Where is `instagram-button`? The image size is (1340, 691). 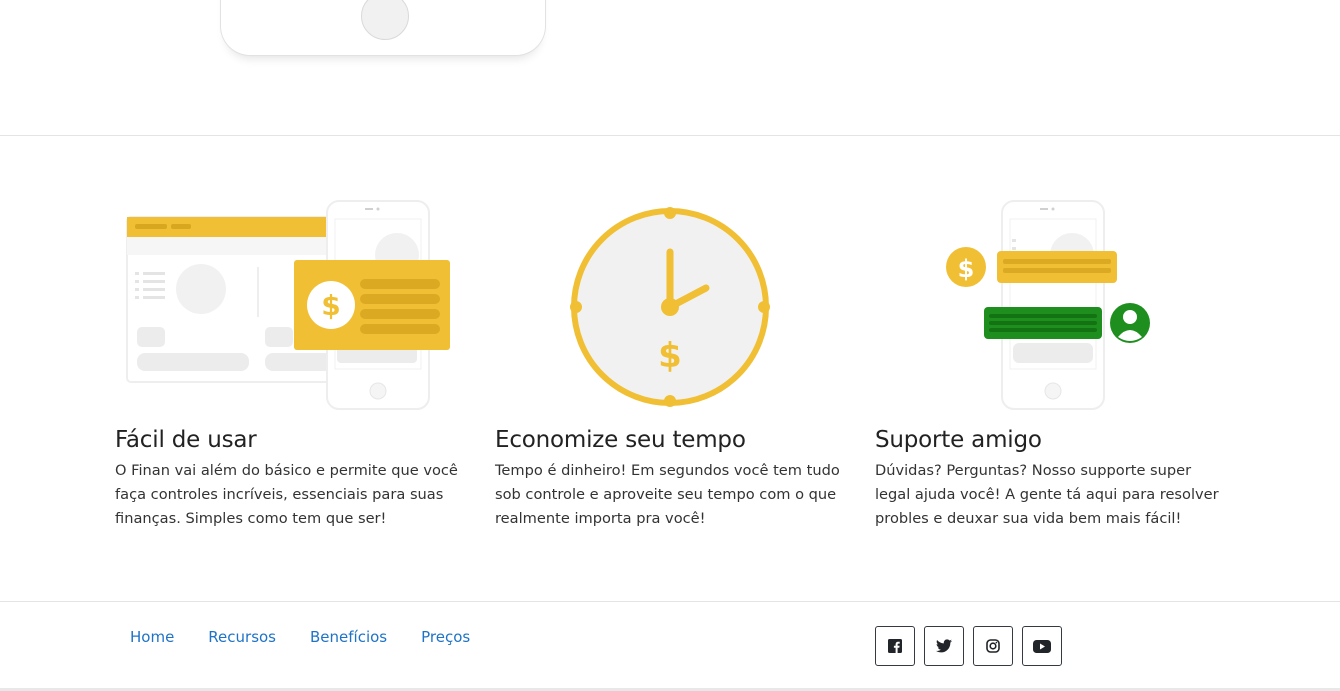
instagram-button is located at coordinates (993, 646).